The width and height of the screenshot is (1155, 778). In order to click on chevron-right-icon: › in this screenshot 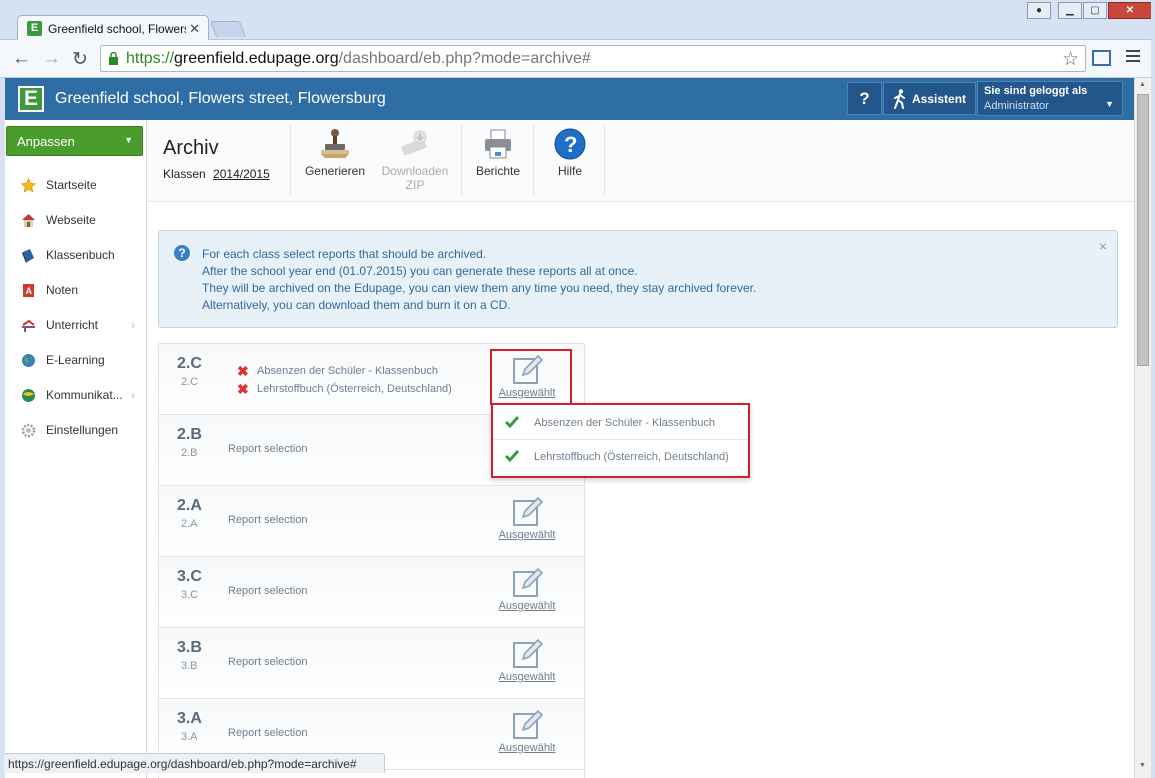, I will do `click(133, 325)`.